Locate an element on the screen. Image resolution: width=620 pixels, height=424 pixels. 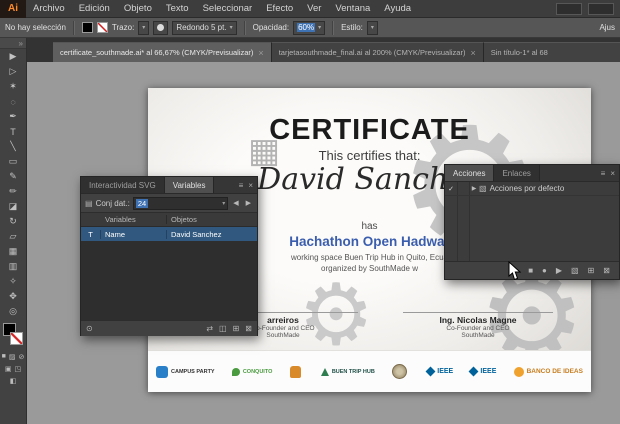
eyedropper-tool: ✧ is located at coordinates (13, 281).